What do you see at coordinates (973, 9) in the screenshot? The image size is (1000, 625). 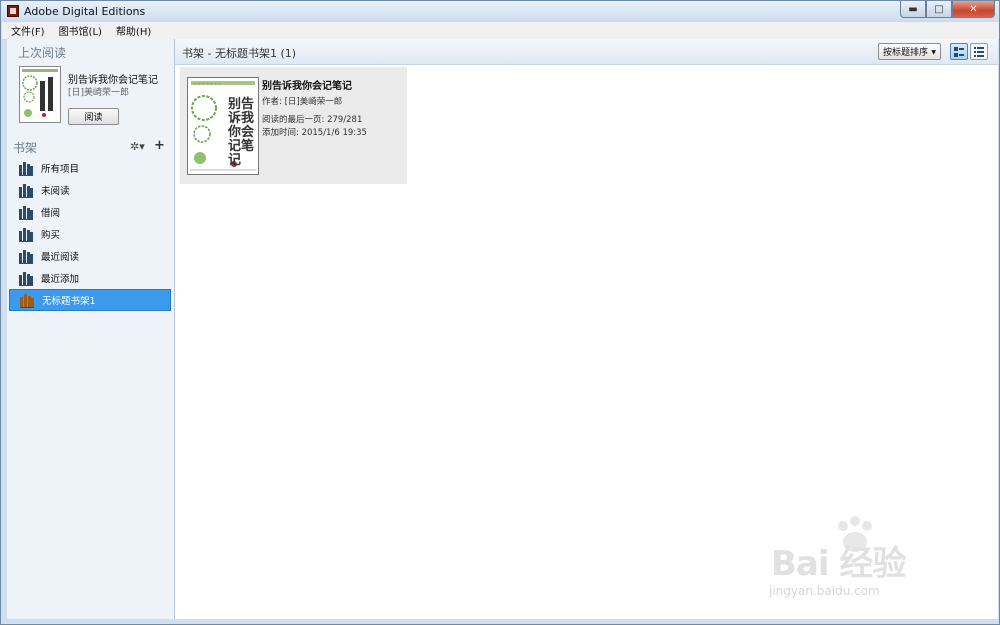 I see `close-button: ✕` at bounding box center [973, 9].